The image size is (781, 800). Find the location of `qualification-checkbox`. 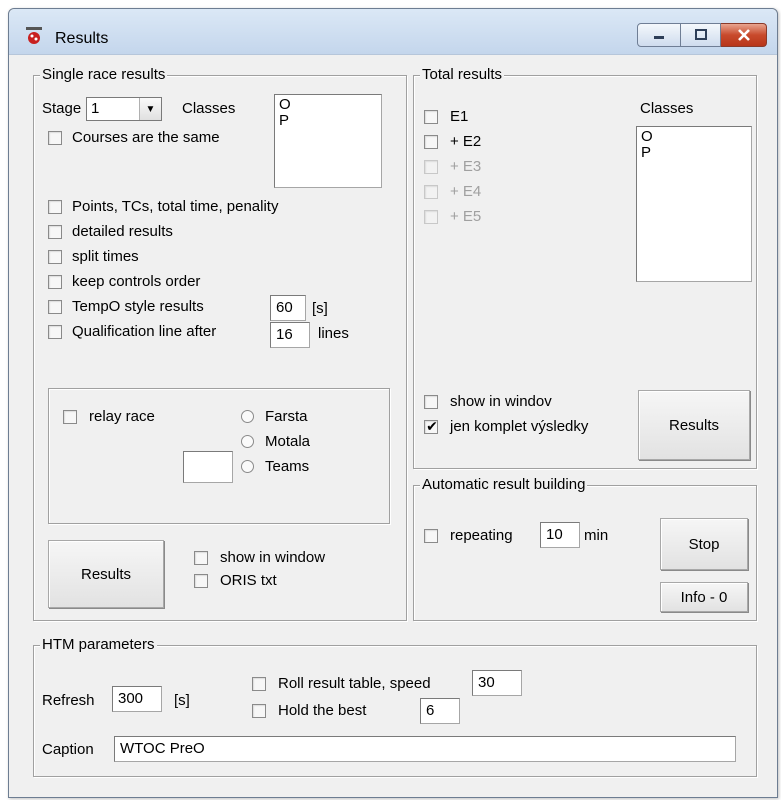

qualification-checkbox is located at coordinates (55, 332).